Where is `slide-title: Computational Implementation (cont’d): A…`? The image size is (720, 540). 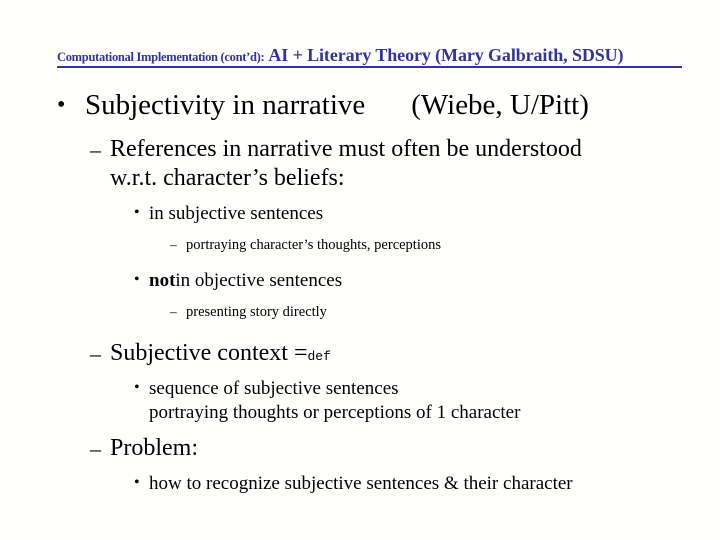 slide-title: Computational Implementation (cont’d): A… is located at coordinates (369, 57).